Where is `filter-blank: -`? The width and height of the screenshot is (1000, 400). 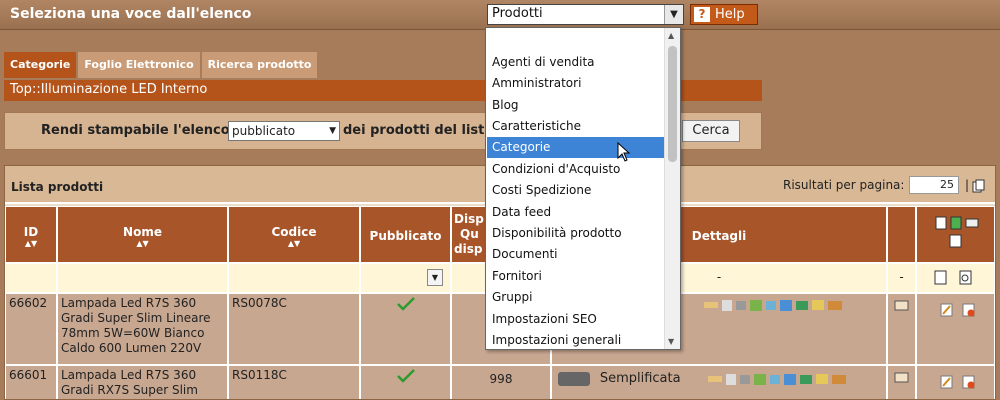
filter-blank: - is located at coordinates (901, 278).